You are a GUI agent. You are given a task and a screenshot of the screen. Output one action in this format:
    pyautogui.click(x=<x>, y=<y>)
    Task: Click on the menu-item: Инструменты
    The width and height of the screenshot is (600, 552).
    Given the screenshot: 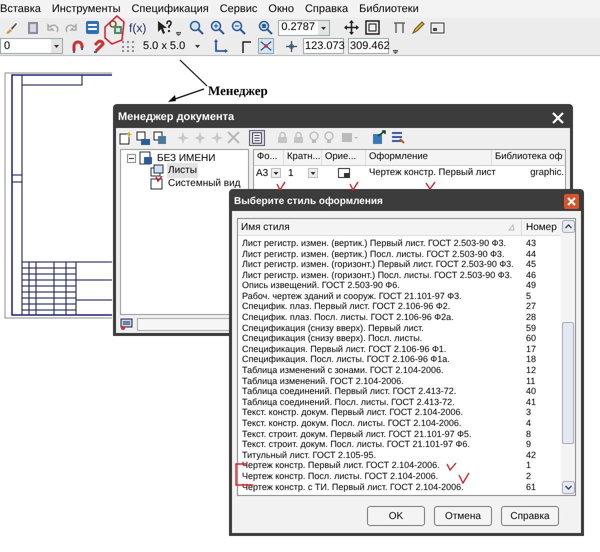 What is the action you would take?
    pyautogui.click(x=86, y=9)
    